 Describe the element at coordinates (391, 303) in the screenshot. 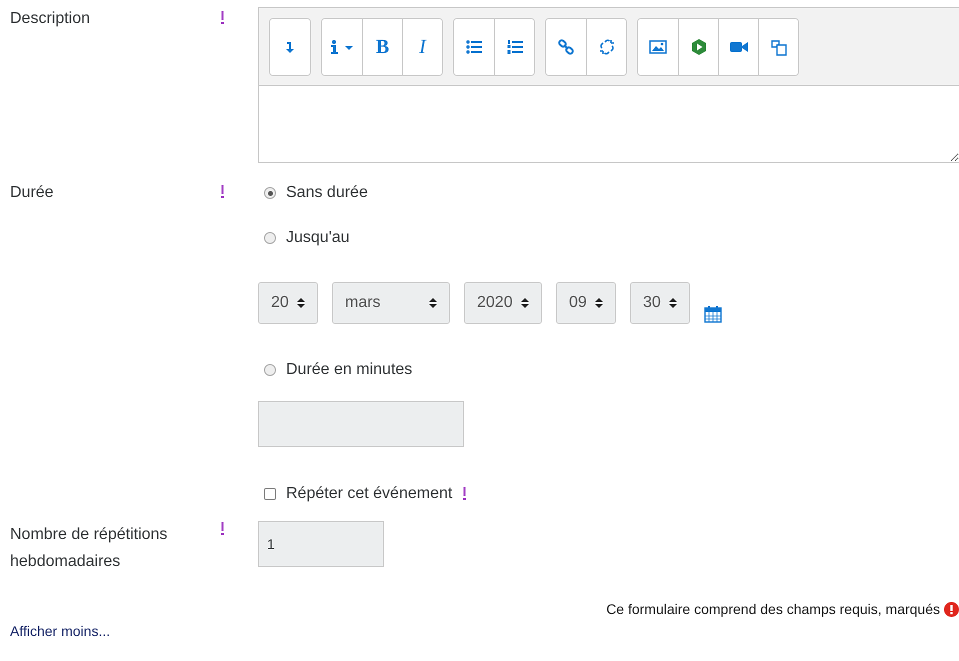

I see `date-select: mars` at that location.